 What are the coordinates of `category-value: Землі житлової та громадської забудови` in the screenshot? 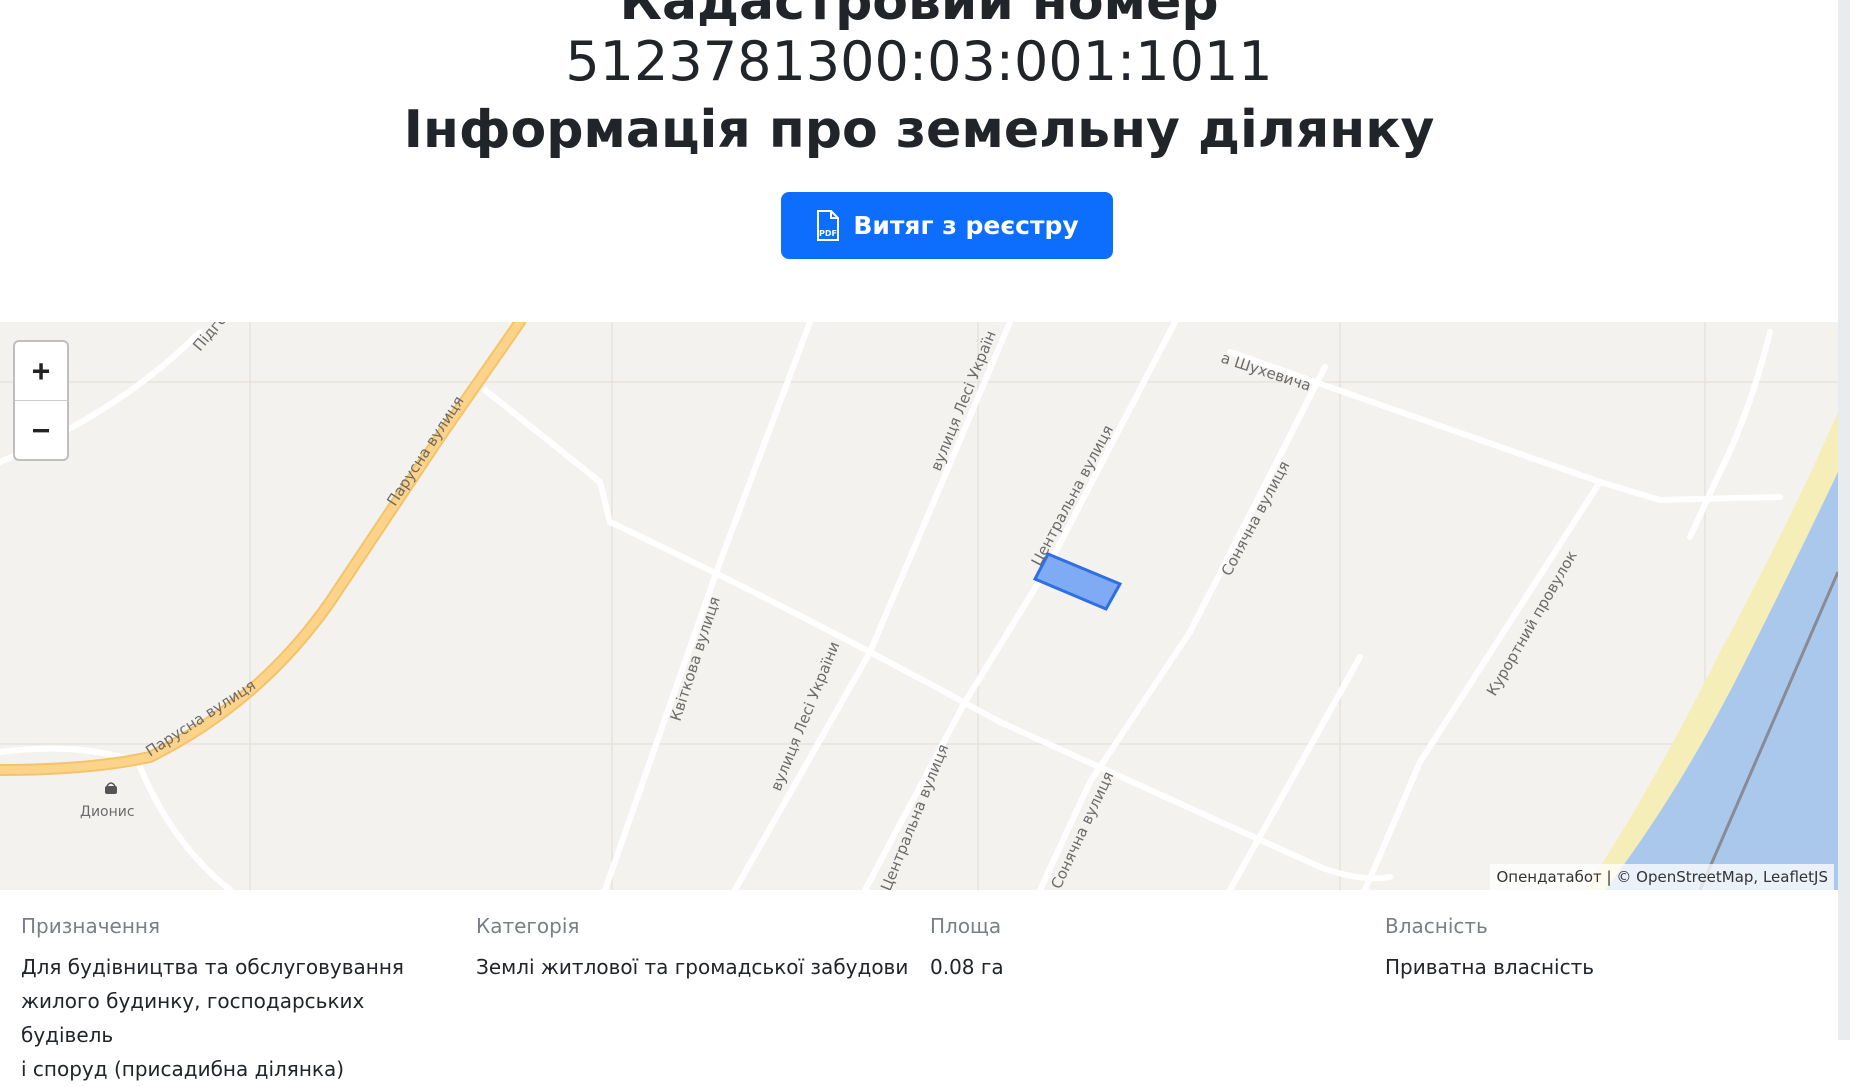 It's located at (692, 967).